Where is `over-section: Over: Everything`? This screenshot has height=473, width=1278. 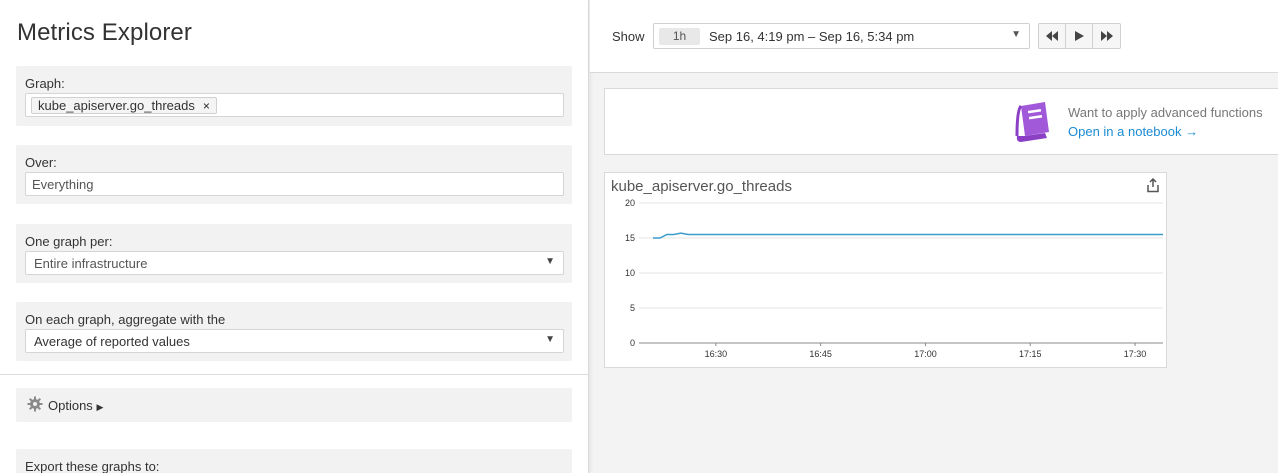 over-section: Over: Everything is located at coordinates (294, 174).